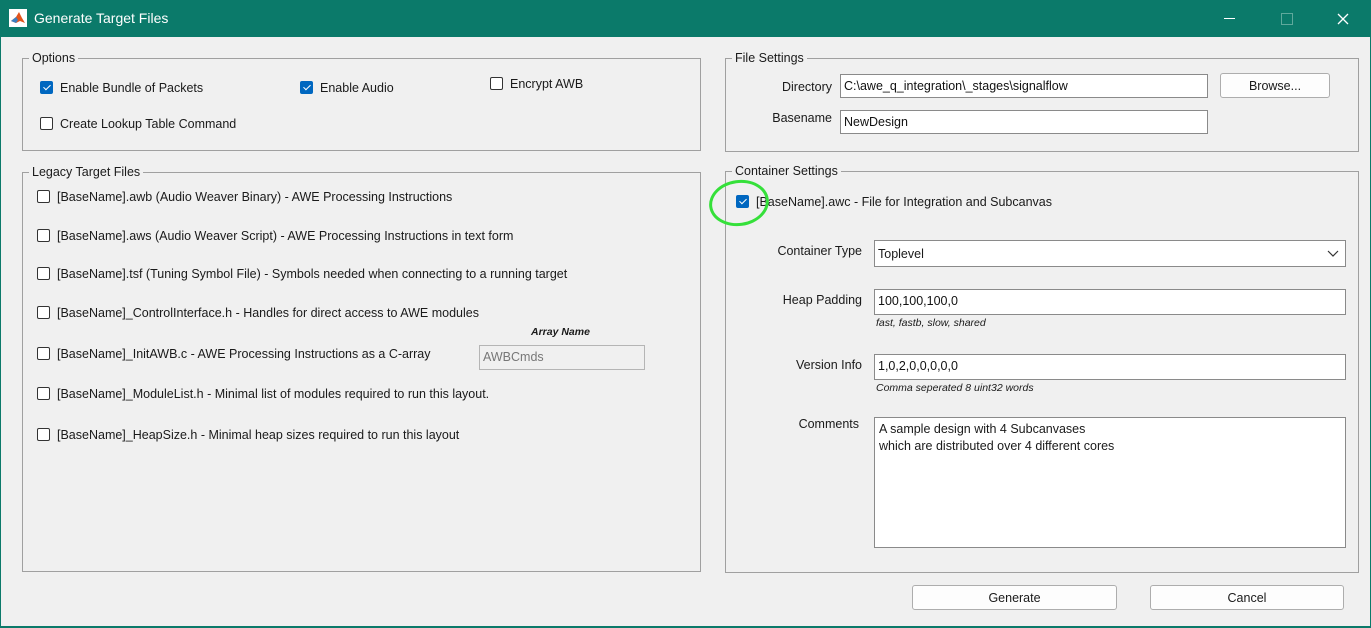 The width and height of the screenshot is (1371, 628). Describe the element at coordinates (43, 273) in the screenshot. I see `legacy-tsf-checkbox` at that location.